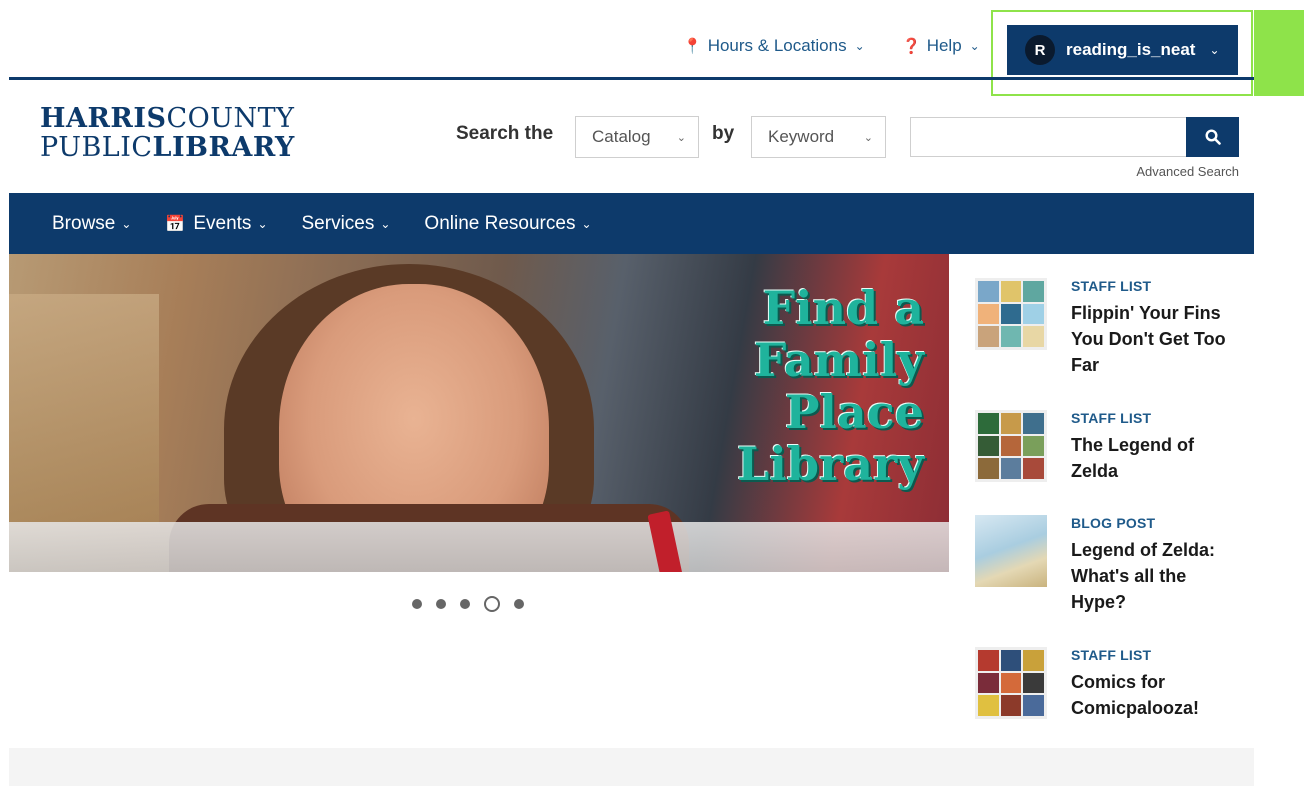 The width and height of the screenshot is (1304, 786). Describe the element at coordinates (1279, 53) in the screenshot. I see `highlight-marker` at that location.